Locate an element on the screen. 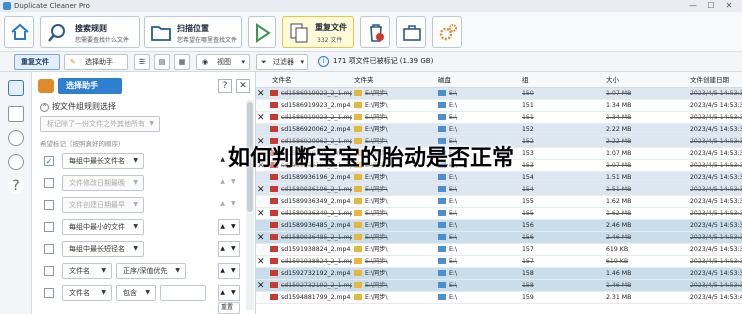 This screenshot has width=742, height=314. close-panel-button: ✕ is located at coordinates (243, 86).